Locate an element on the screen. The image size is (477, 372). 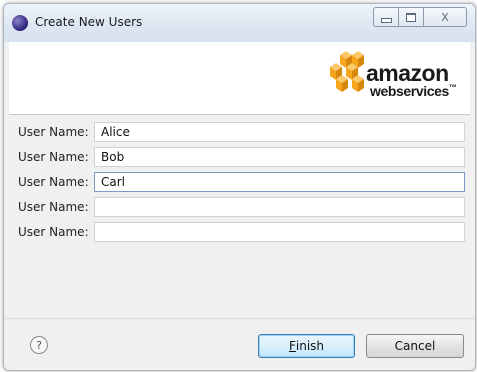
aws-cubes-icon is located at coordinates (347, 71).